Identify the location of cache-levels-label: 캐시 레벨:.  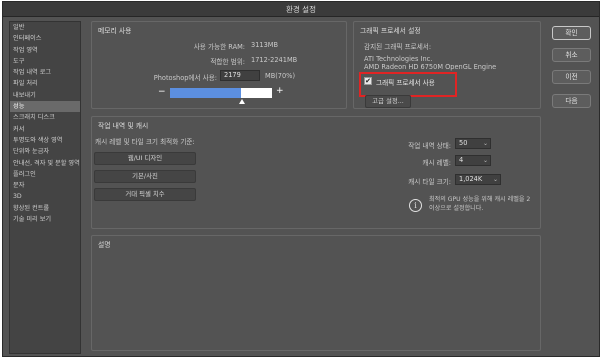
(436, 163).